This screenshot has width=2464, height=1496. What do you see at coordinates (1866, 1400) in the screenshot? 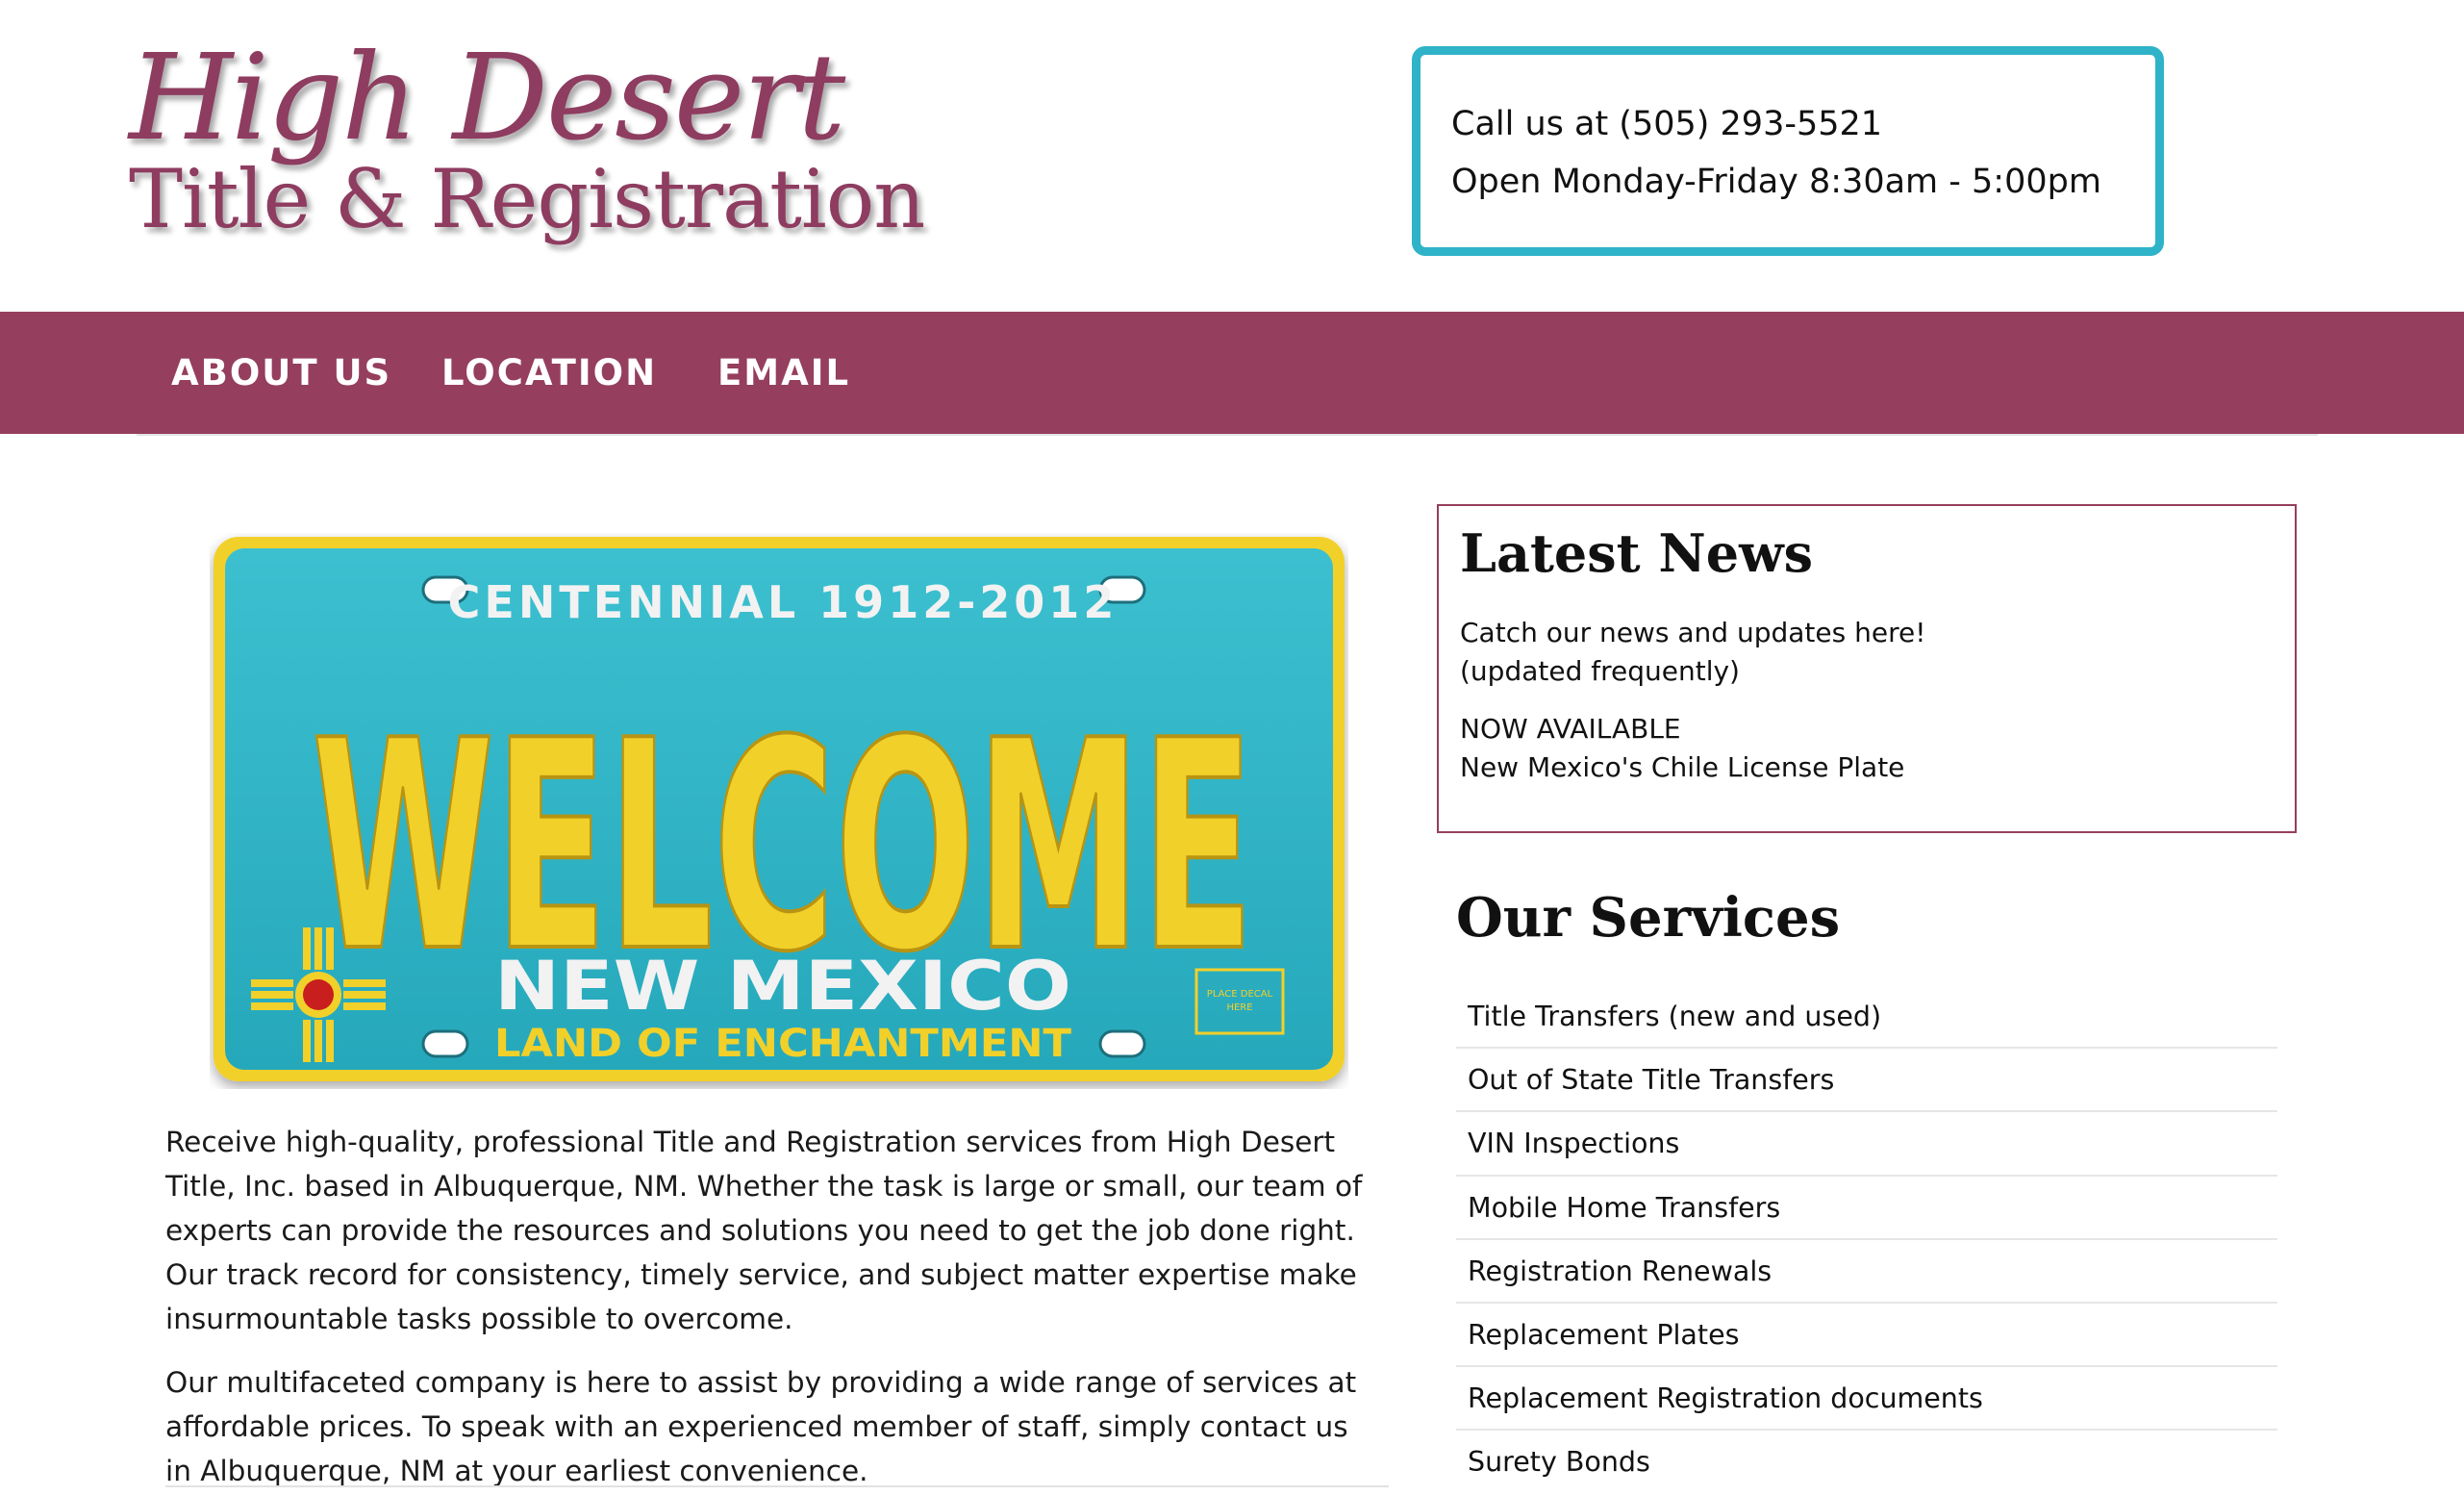
I see `service-item: Replacement Registration documents` at bounding box center [1866, 1400].